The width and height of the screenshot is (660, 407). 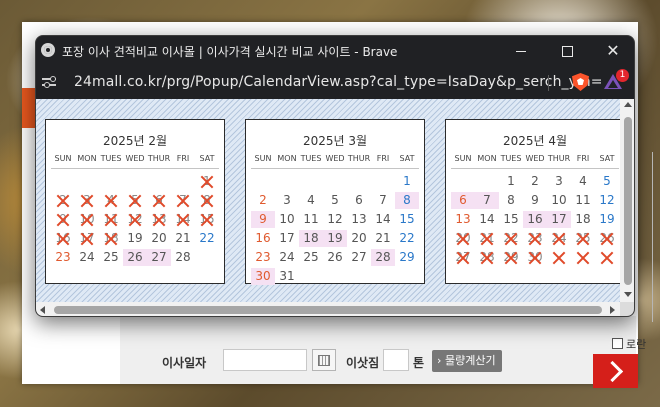 I want to click on form-strip, so click(x=378, y=350).